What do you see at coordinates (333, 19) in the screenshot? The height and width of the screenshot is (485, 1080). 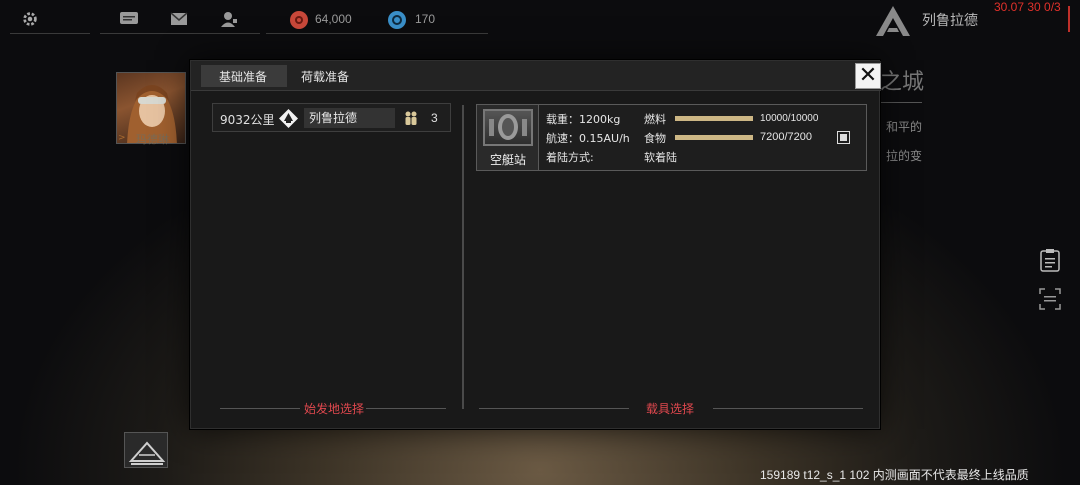 I see `resource-coin-value: 64,000` at bounding box center [333, 19].